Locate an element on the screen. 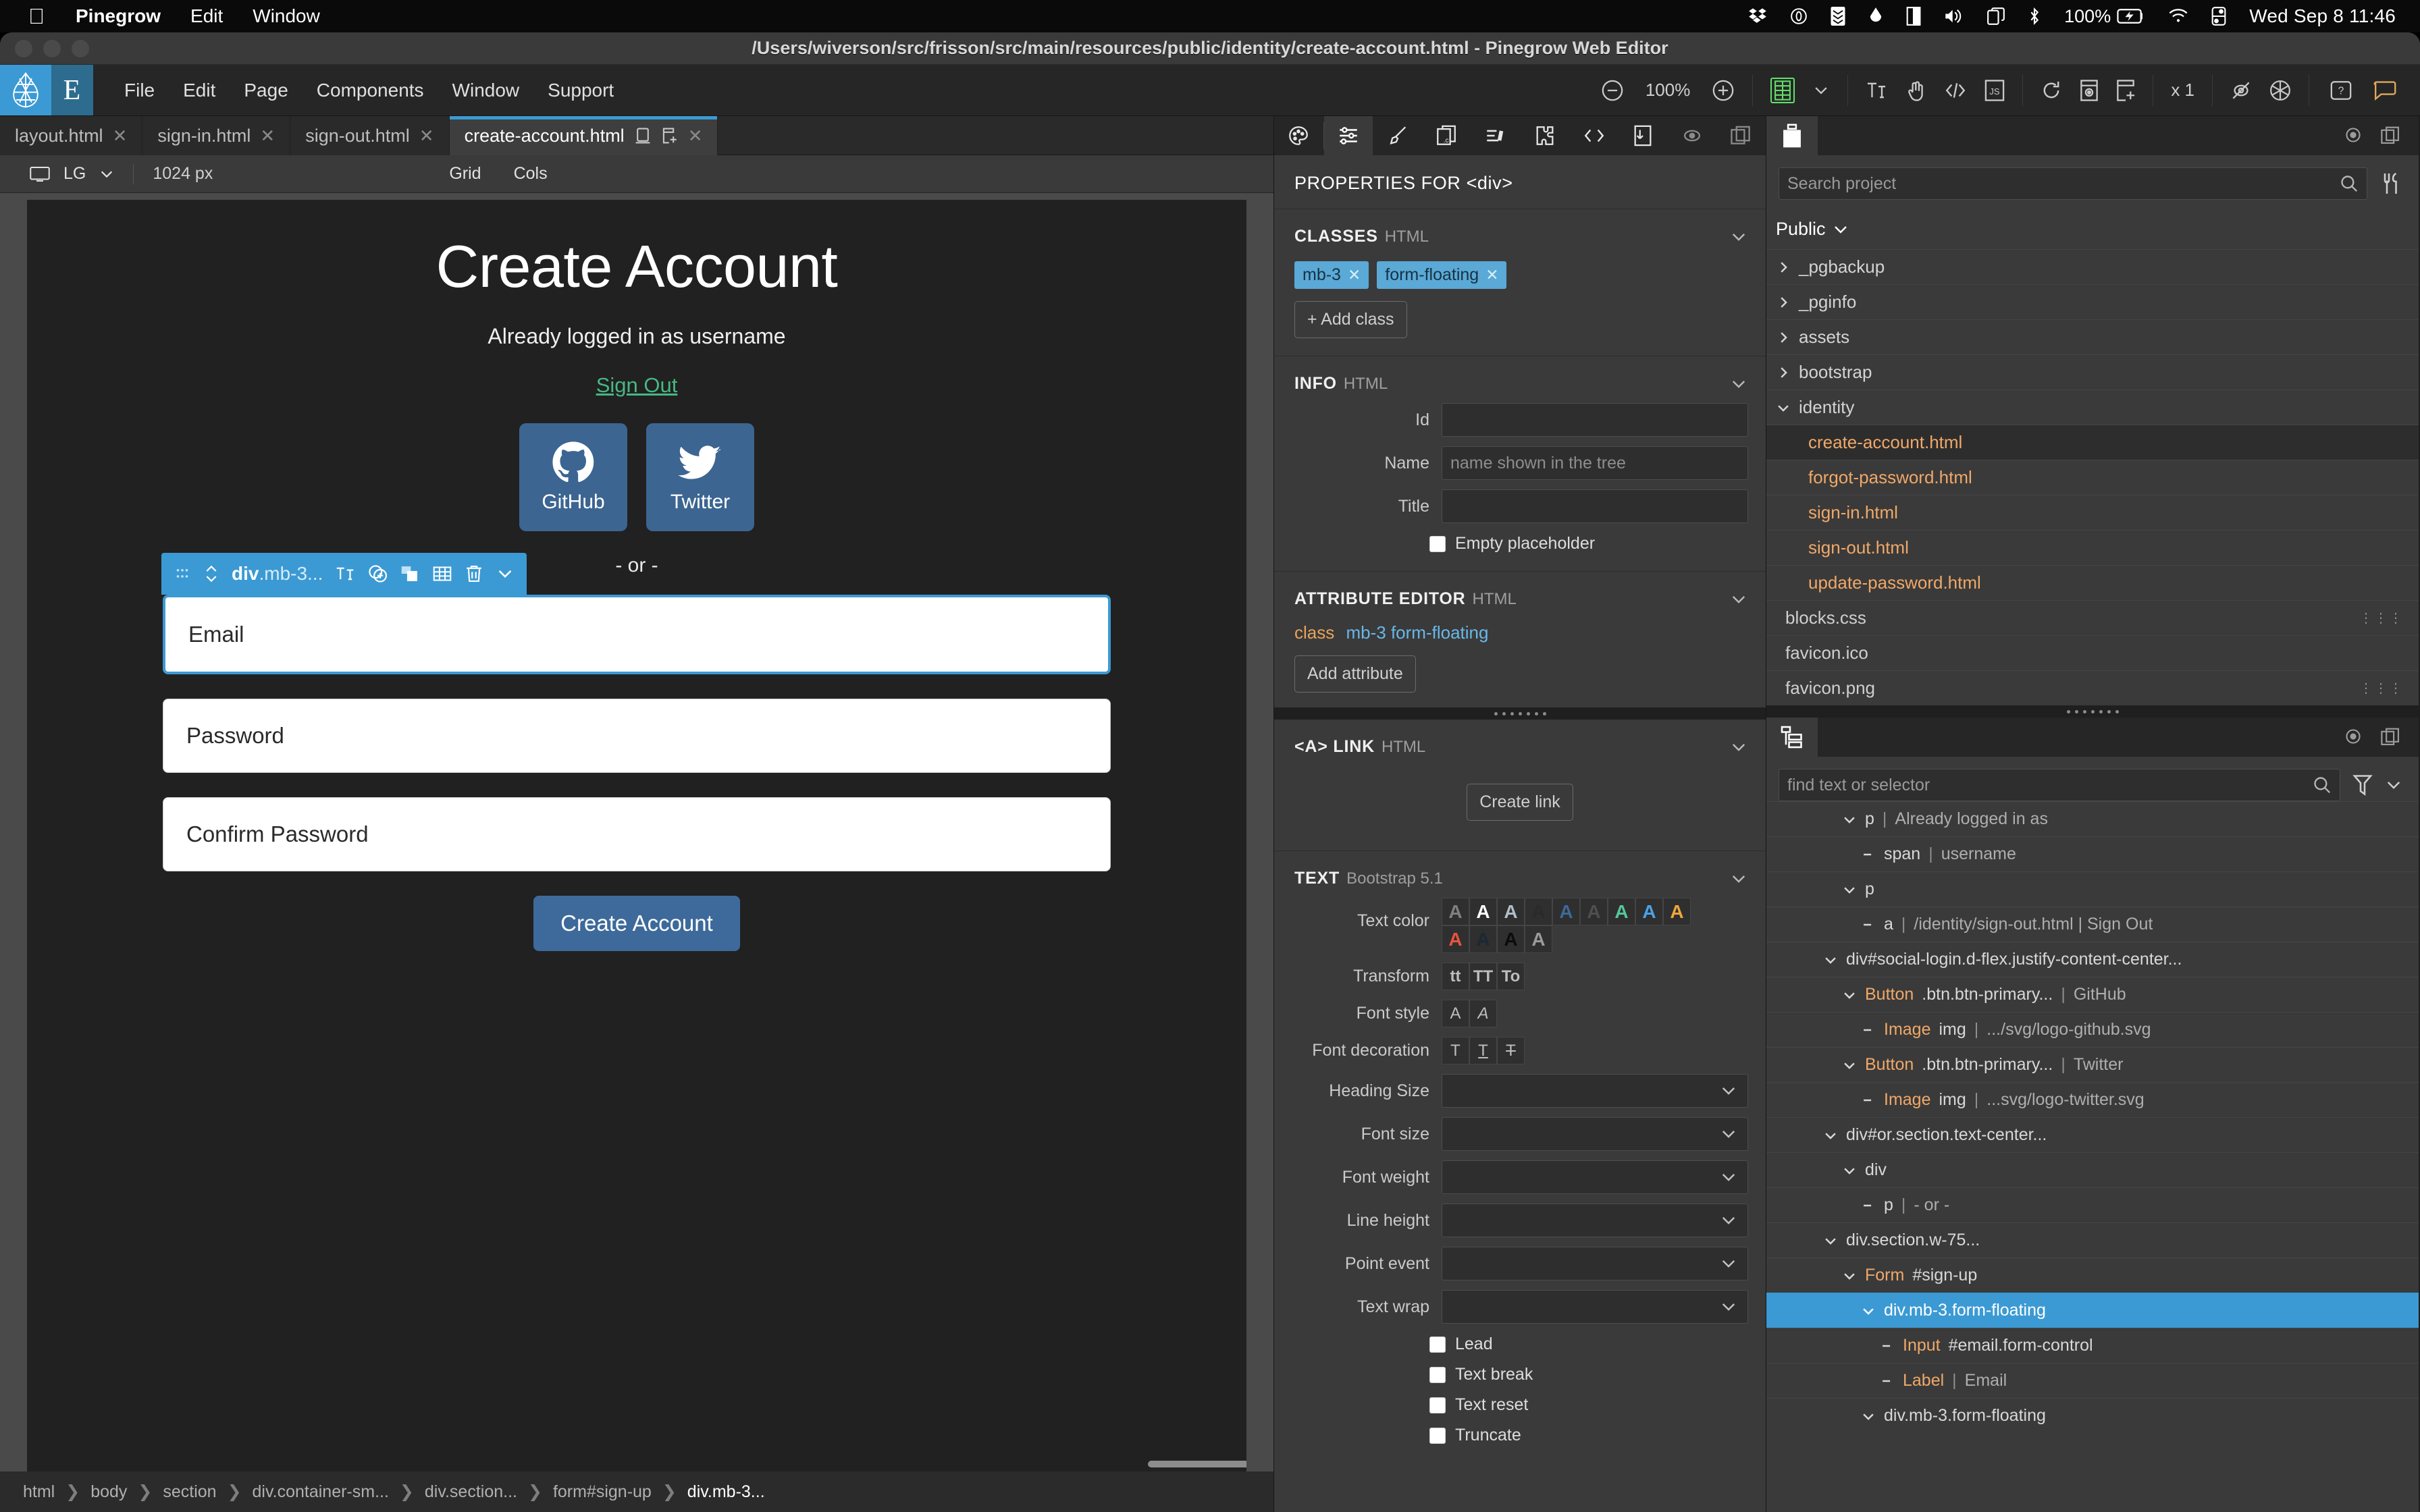 Image resolution: width=2420 pixels, height=1512 pixels. list-icon is located at coordinates (1496, 135).